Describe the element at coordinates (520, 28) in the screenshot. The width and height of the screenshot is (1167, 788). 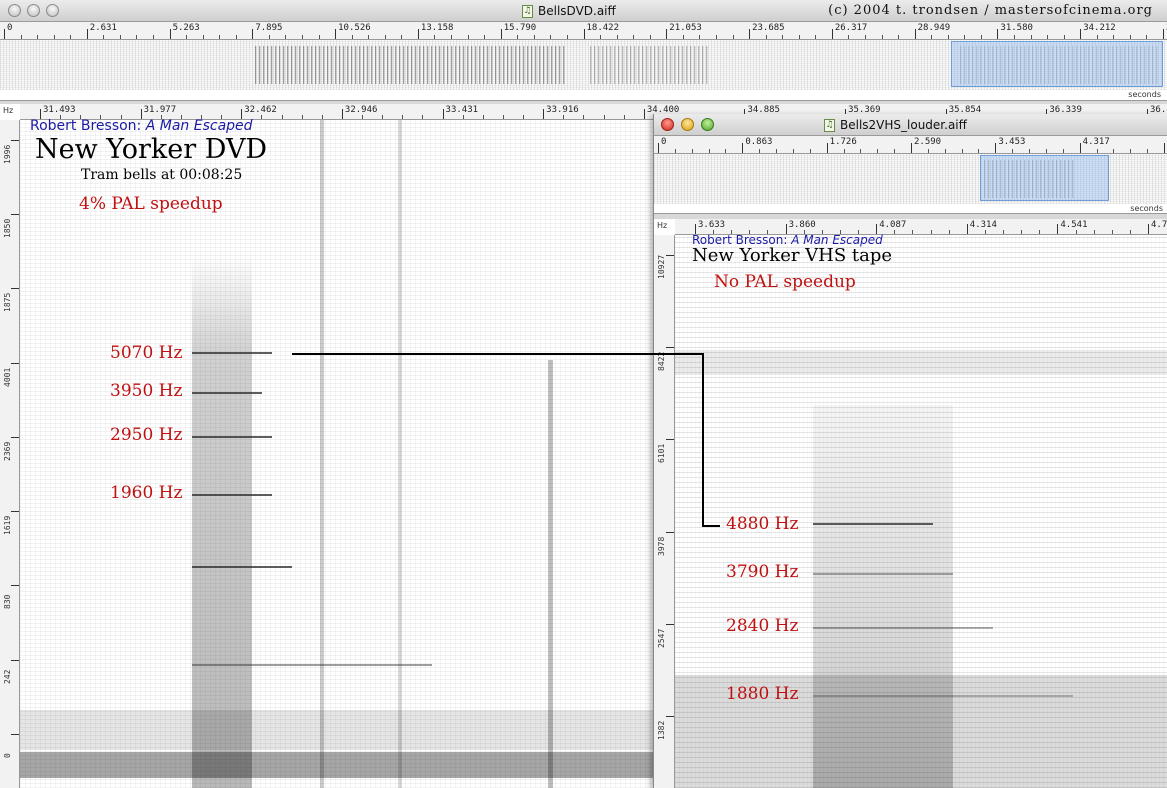
I see `ruler-tick-label: 15.790` at that location.